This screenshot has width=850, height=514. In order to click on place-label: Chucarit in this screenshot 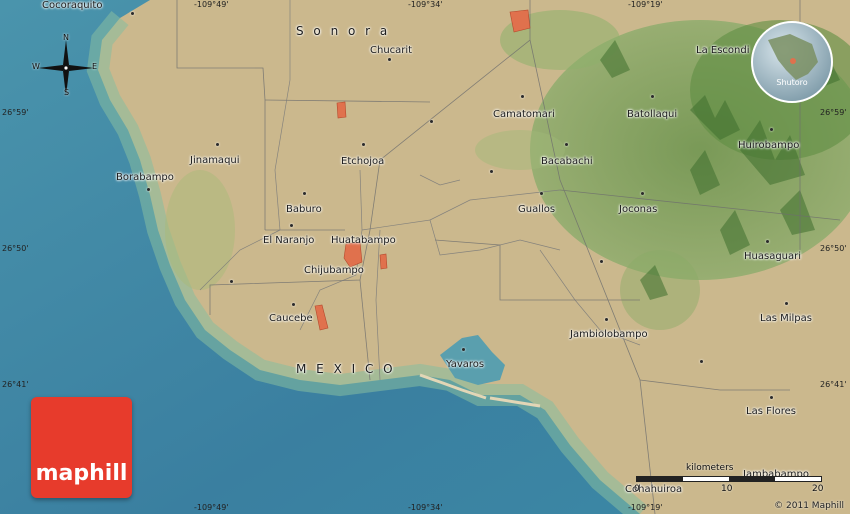, I will do `click(391, 50)`.